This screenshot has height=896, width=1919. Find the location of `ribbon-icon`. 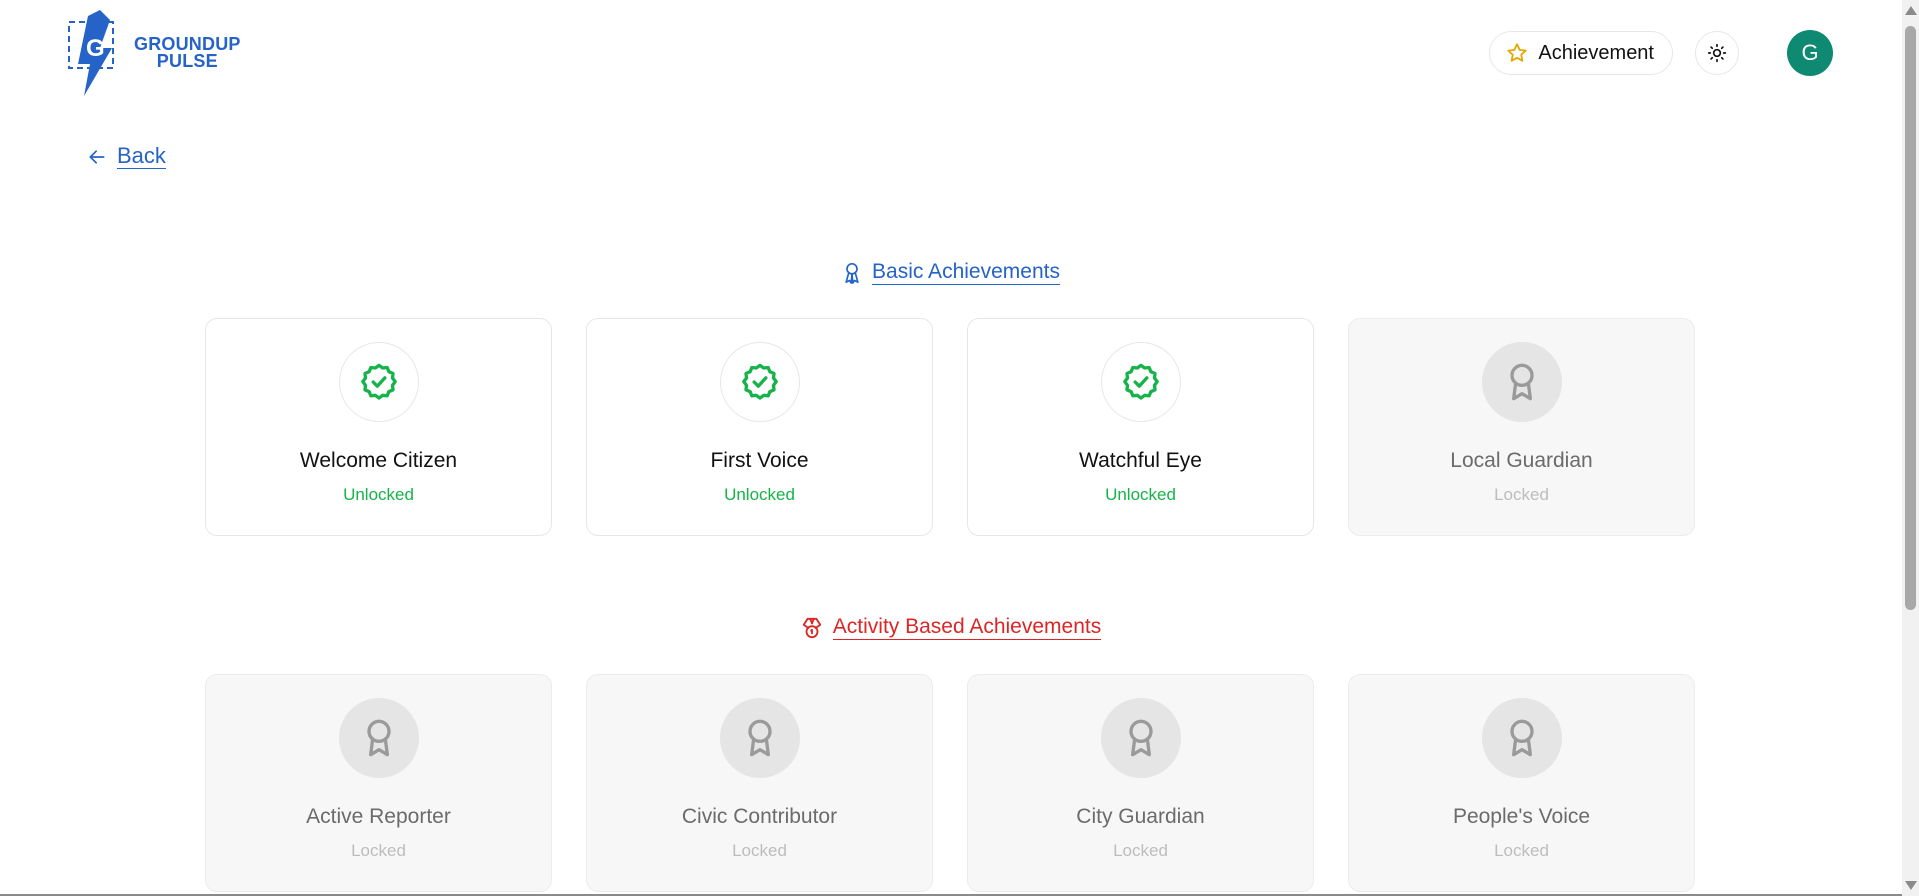

ribbon-icon is located at coordinates (852, 273).